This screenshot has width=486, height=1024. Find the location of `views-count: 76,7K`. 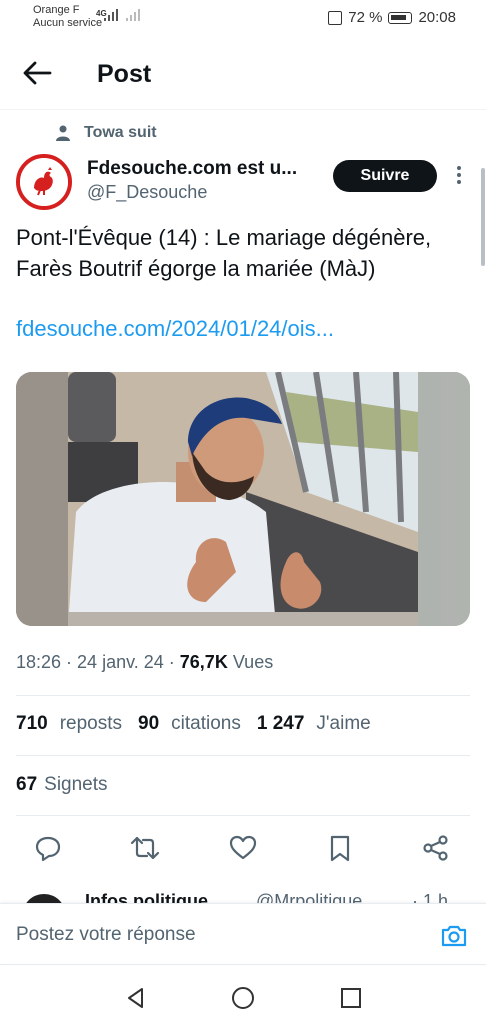

views-count: 76,7K is located at coordinates (203, 662).